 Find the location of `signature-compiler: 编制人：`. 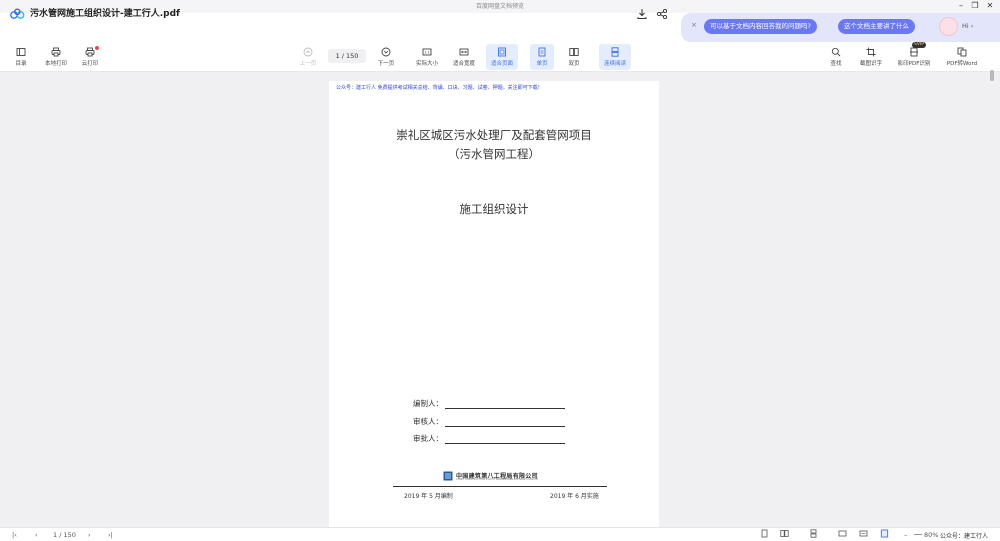

signature-compiler: 编制人： is located at coordinates (489, 403).